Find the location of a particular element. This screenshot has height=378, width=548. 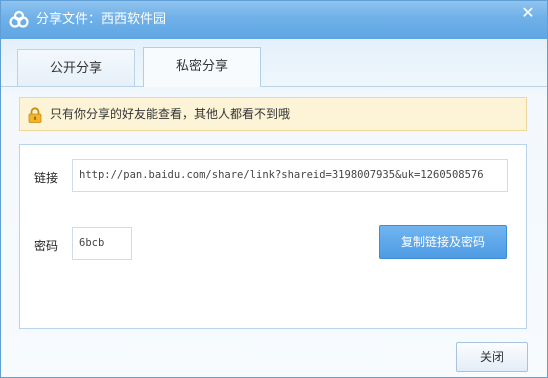

close-icon: ✕ is located at coordinates (528, 14).